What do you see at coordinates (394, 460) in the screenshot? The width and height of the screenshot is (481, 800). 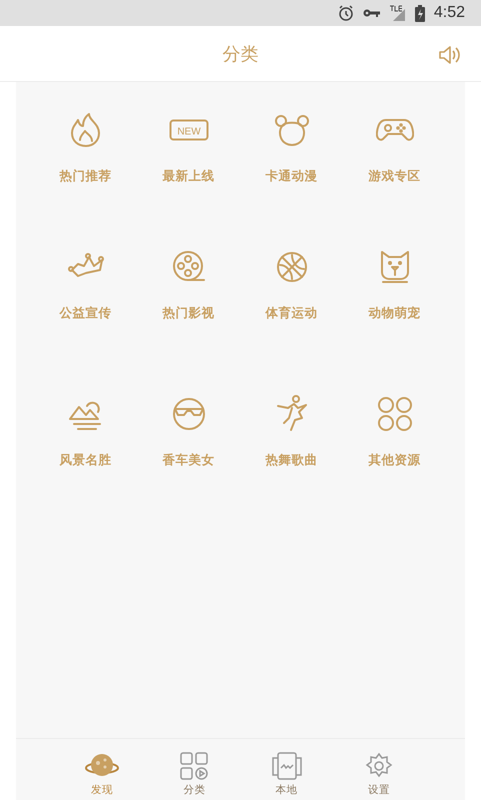 I see `category-label: 其他资源` at bounding box center [394, 460].